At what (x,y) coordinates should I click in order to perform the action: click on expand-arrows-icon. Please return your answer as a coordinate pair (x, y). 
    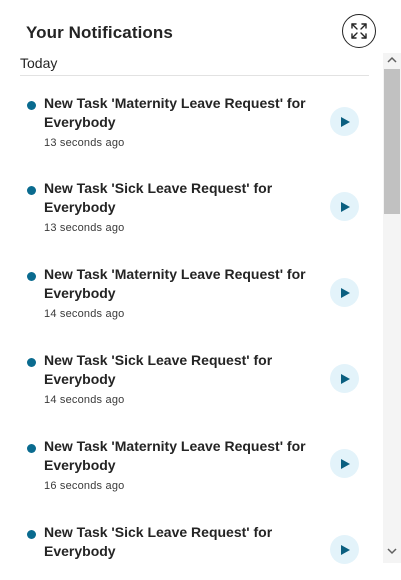
    Looking at the image, I should click on (359, 31).